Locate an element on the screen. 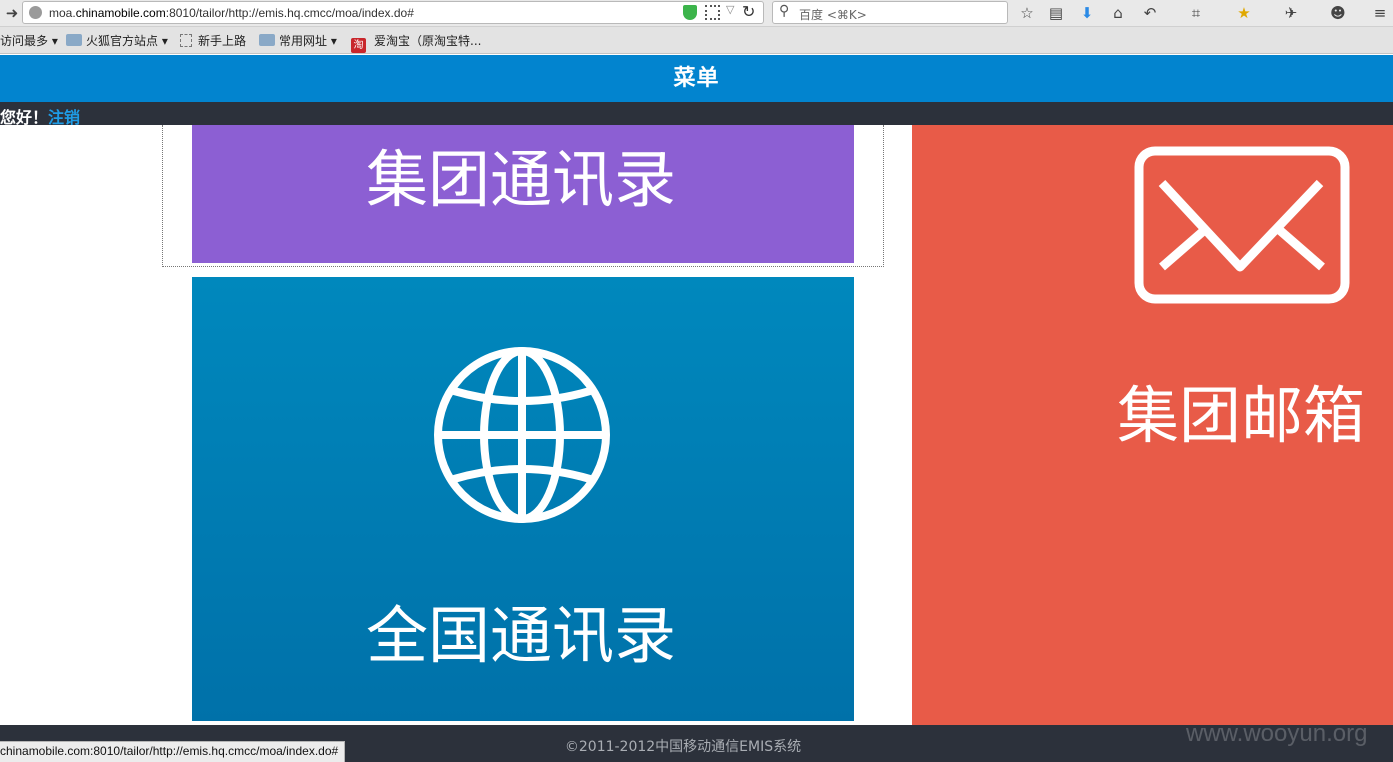 The height and width of the screenshot is (762, 1393). user-bar: 您好！注销 is located at coordinates (696, 115).